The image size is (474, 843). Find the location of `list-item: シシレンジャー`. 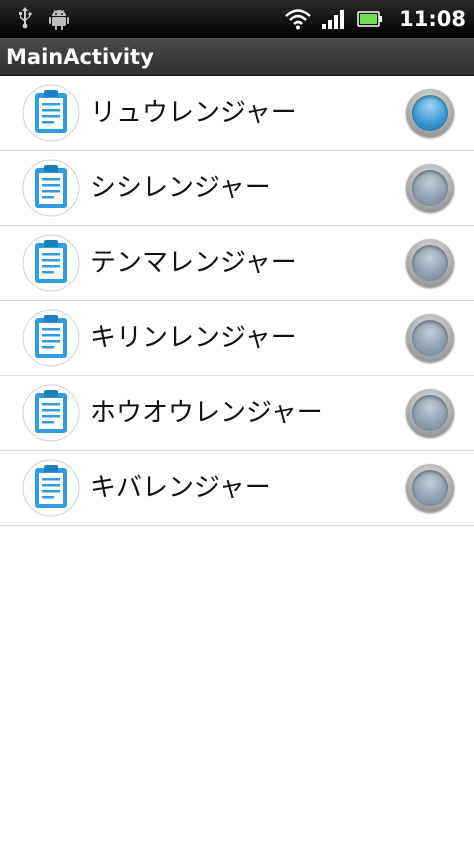

list-item: シシレンジャー is located at coordinates (237, 188).